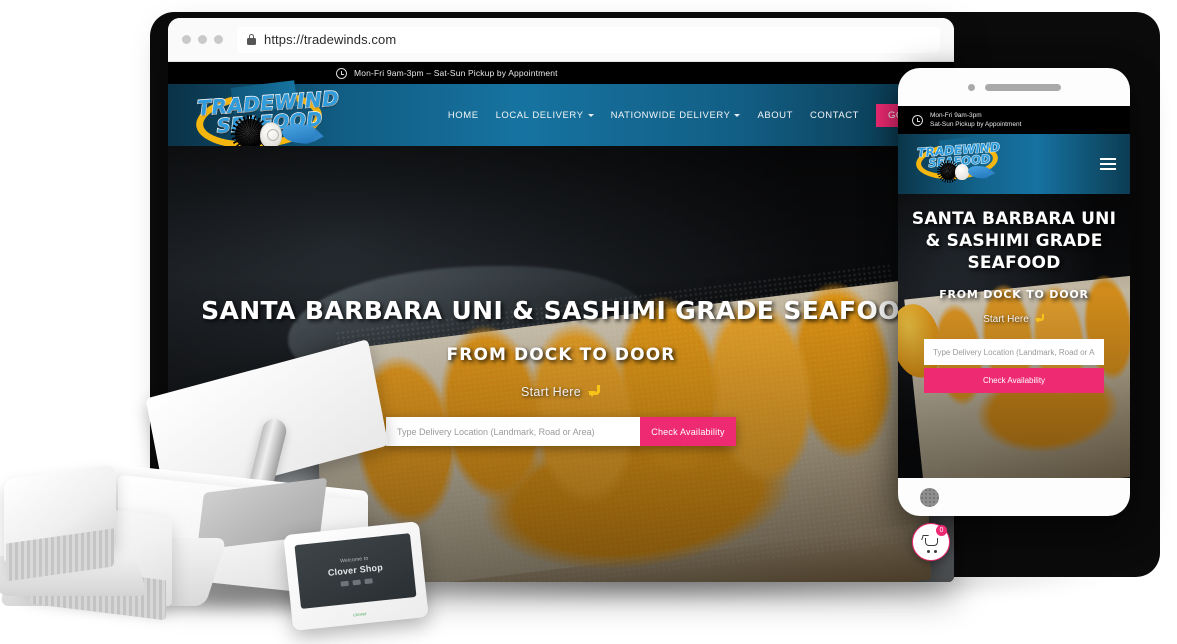 The image size is (1177, 644). I want to click on phone-start-here-row: Start Here, so click(1014, 319).